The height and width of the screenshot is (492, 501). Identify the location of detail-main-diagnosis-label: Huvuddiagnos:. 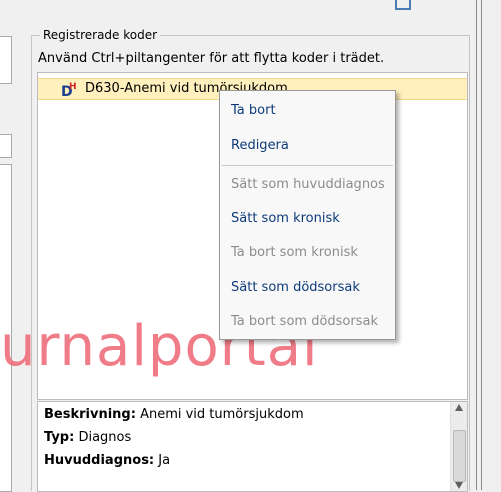
(99, 460).